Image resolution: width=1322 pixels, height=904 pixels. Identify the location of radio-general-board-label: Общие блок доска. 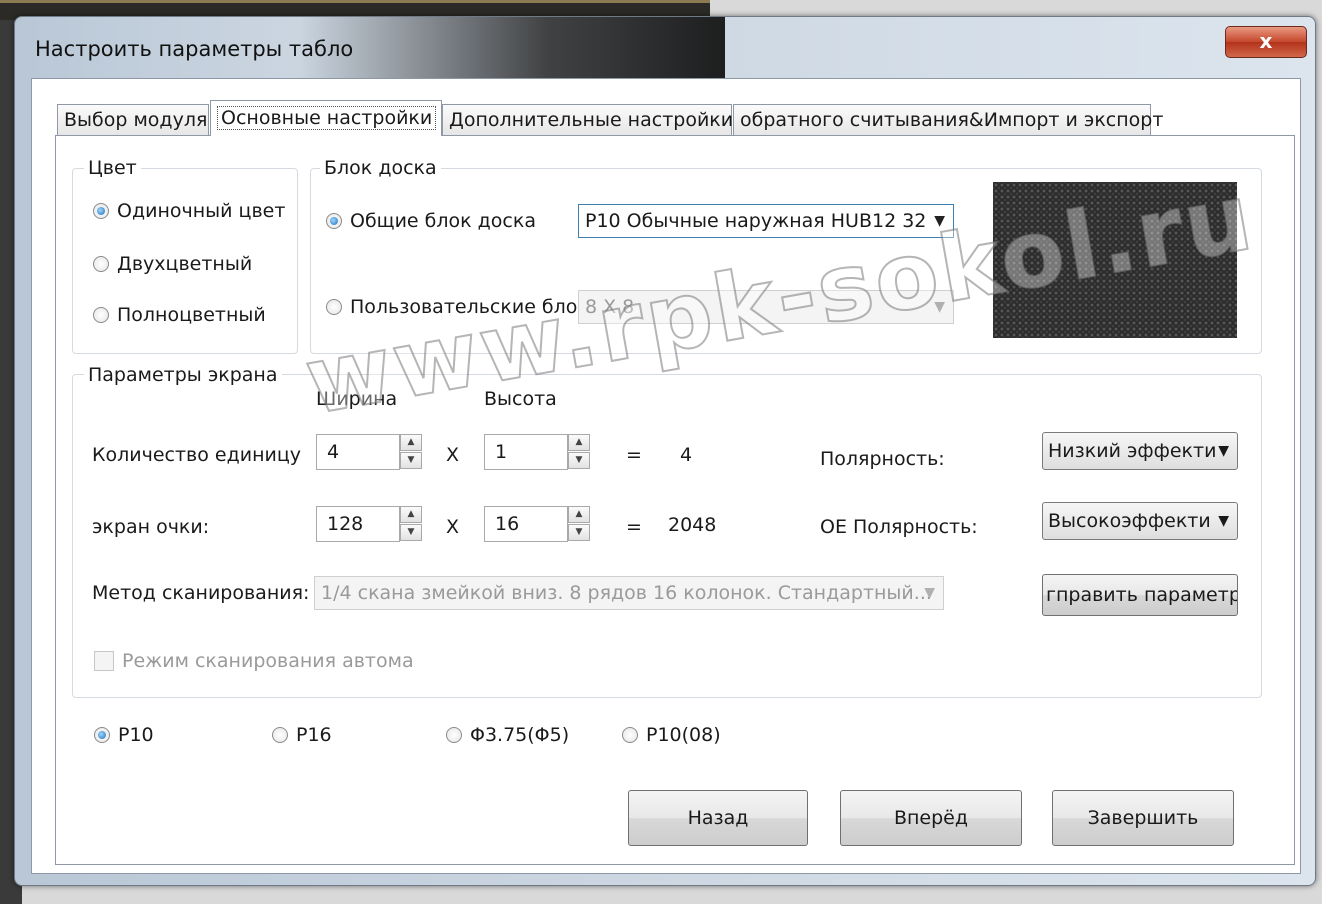
(443, 221).